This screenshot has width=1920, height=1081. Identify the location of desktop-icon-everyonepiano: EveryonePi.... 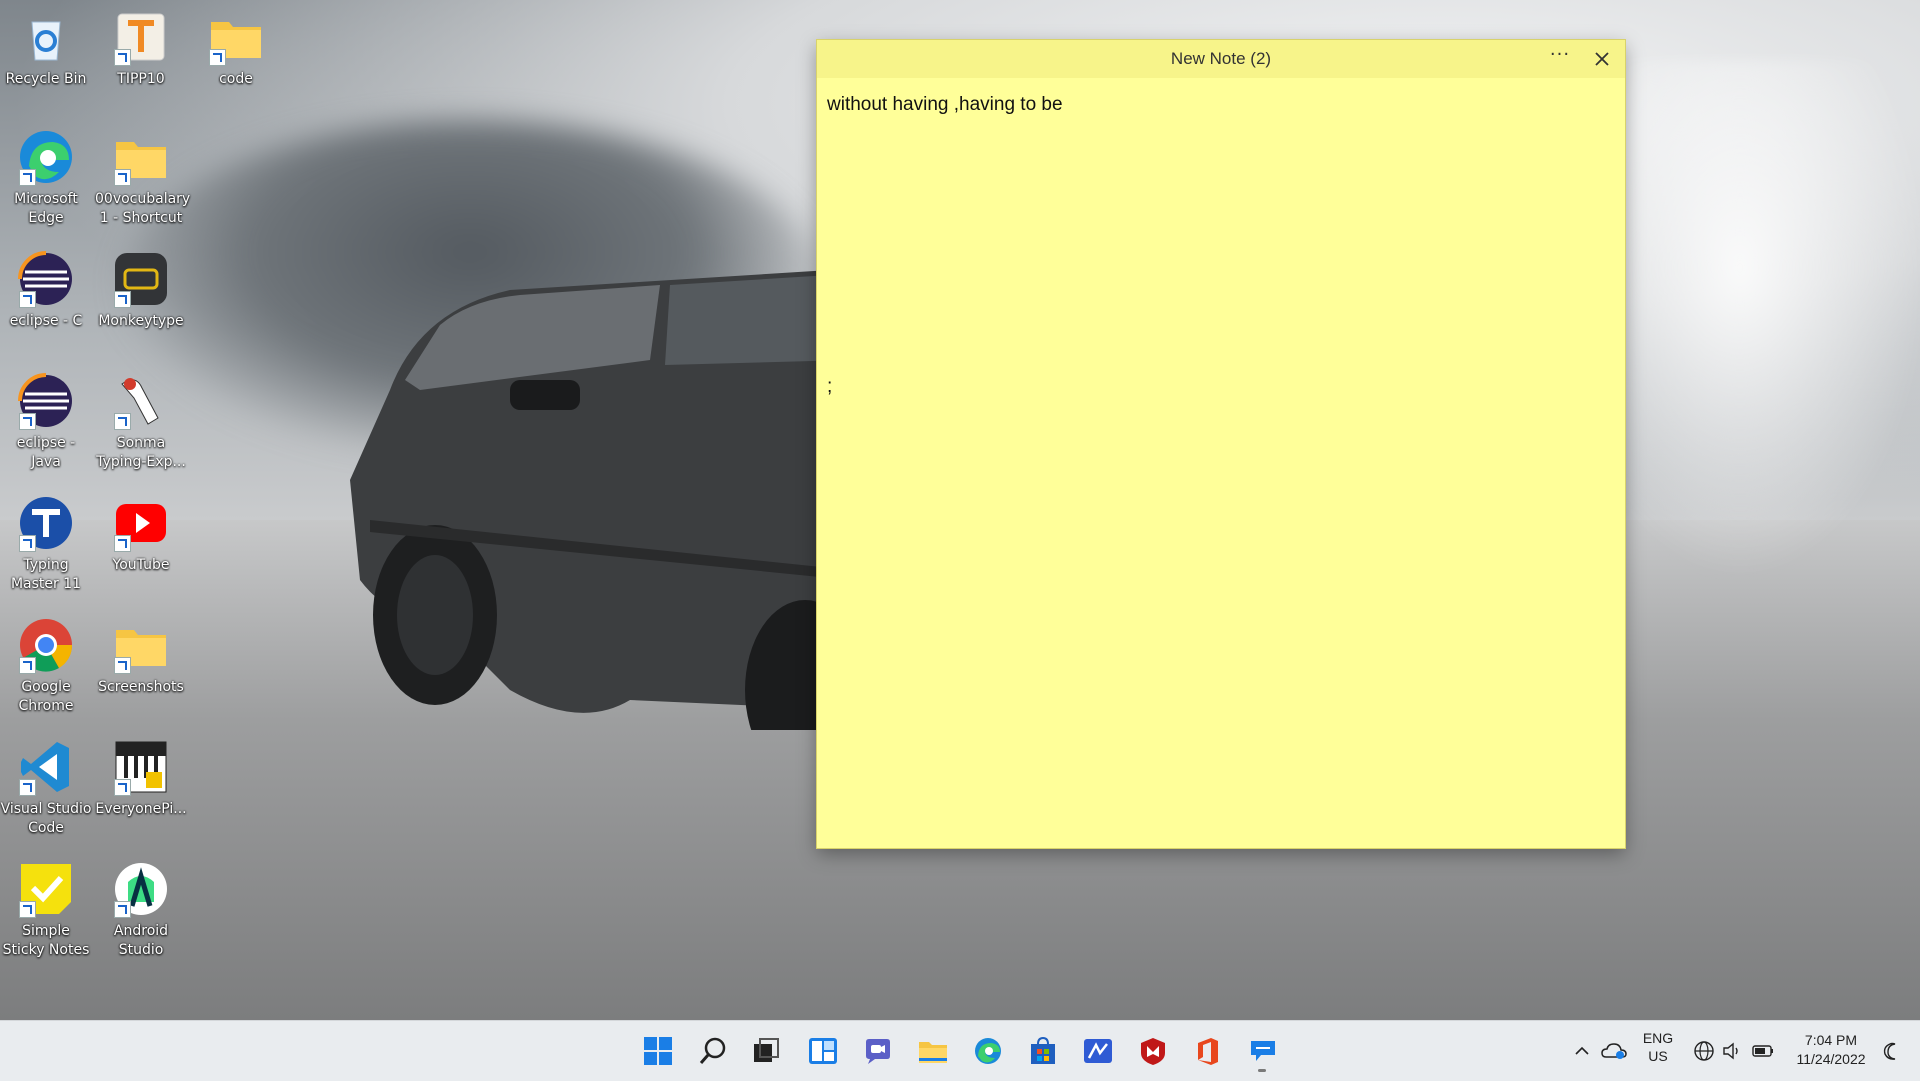
(141, 778).